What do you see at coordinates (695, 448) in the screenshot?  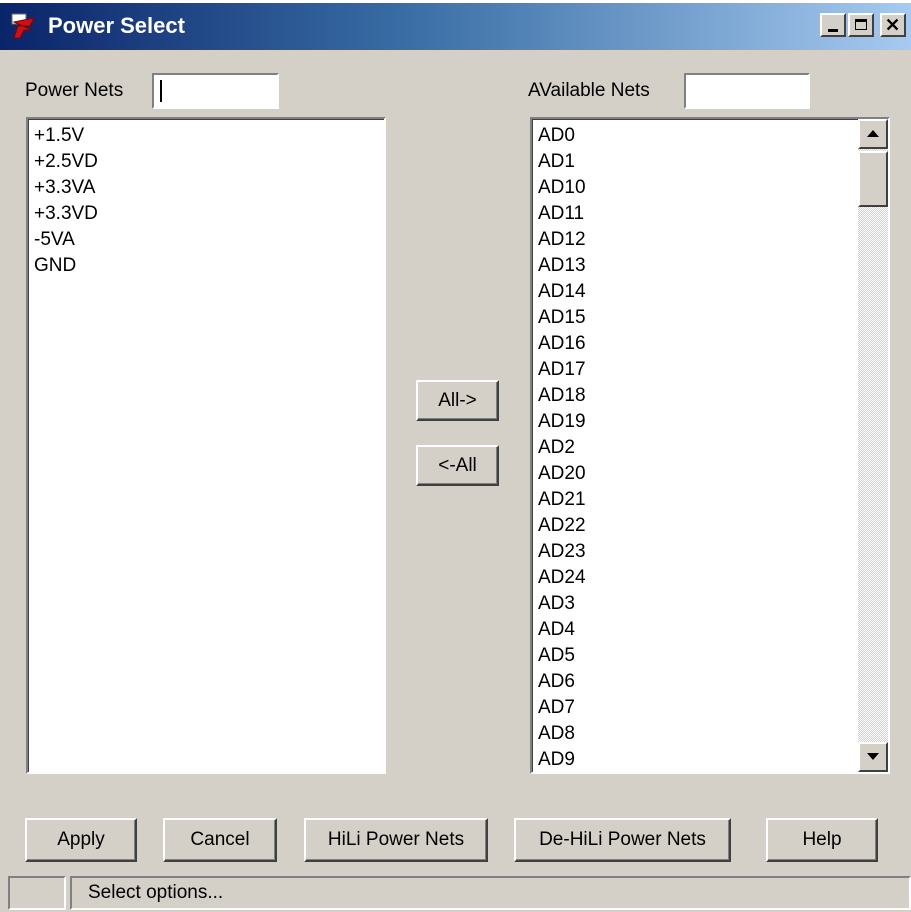 I see `list-item: AD2` at bounding box center [695, 448].